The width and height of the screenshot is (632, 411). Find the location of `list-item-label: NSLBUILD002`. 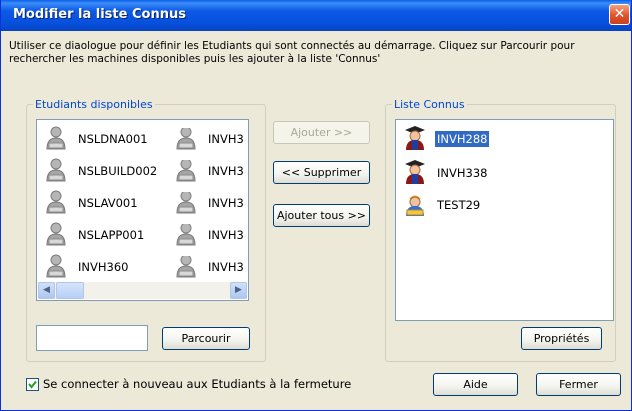

list-item-label: NSLBUILD002 is located at coordinates (118, 171).